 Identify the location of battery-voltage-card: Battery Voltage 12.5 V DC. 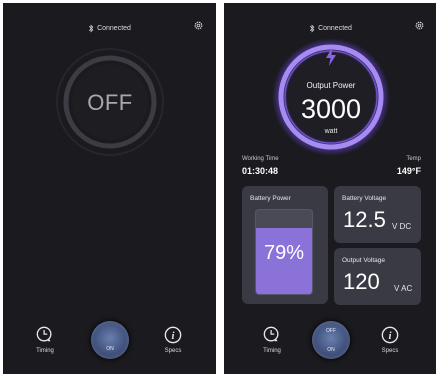
(377, 214).